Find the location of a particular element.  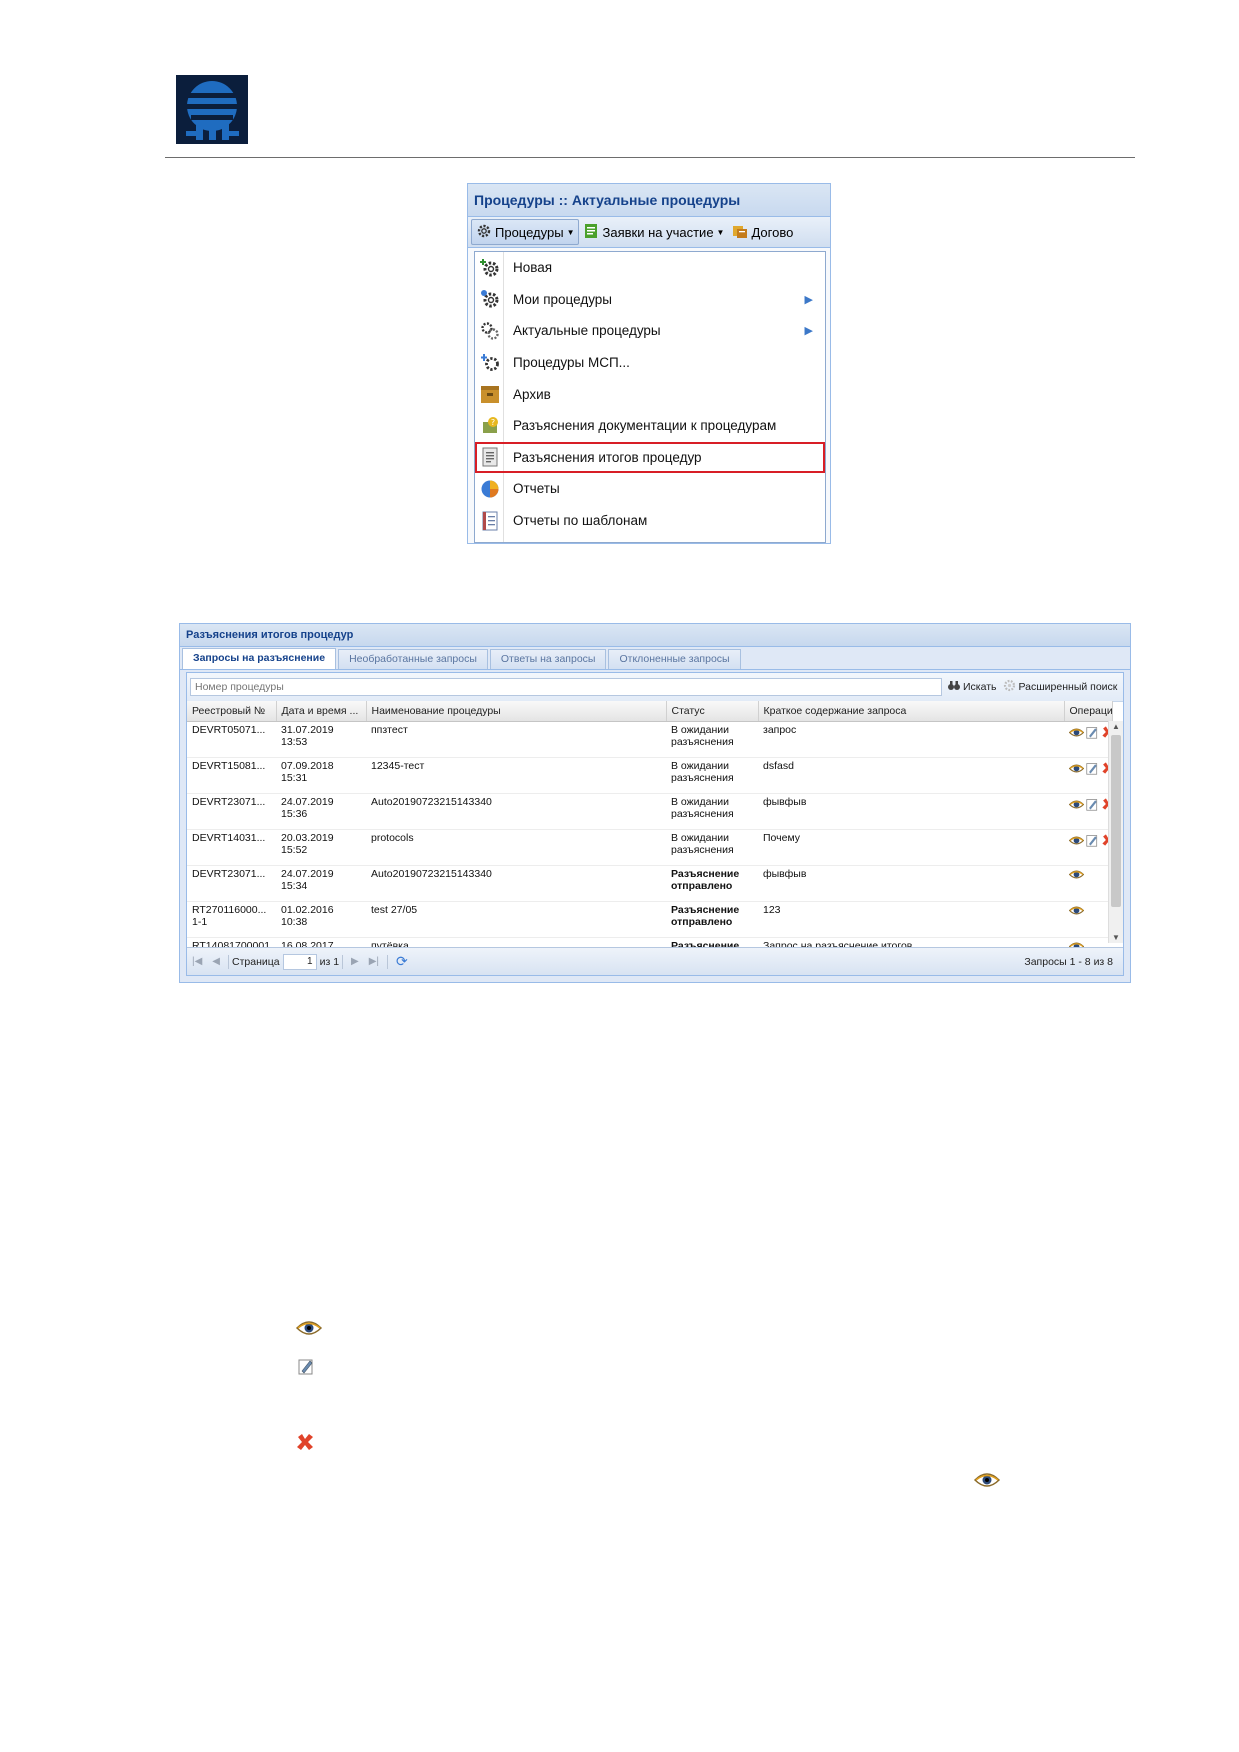

toolbar-applications-button: Заявки на участие ▼ is located at coordinates (653, 232).